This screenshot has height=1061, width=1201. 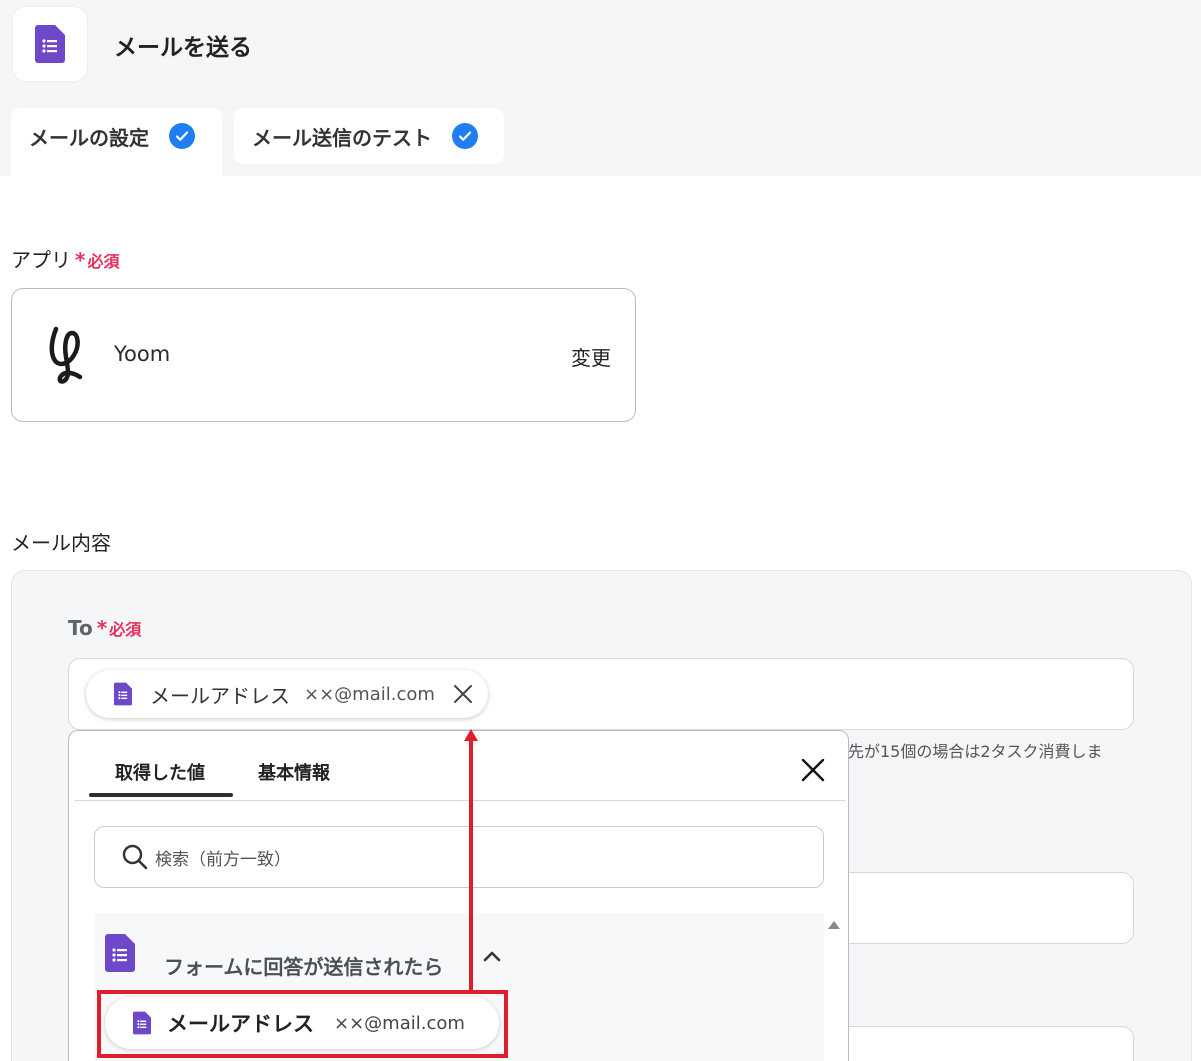 What do you see at coordinates (471, 735) in the screenshot?
I see `annotation-arrow-head` at bounding box center [471, 735].